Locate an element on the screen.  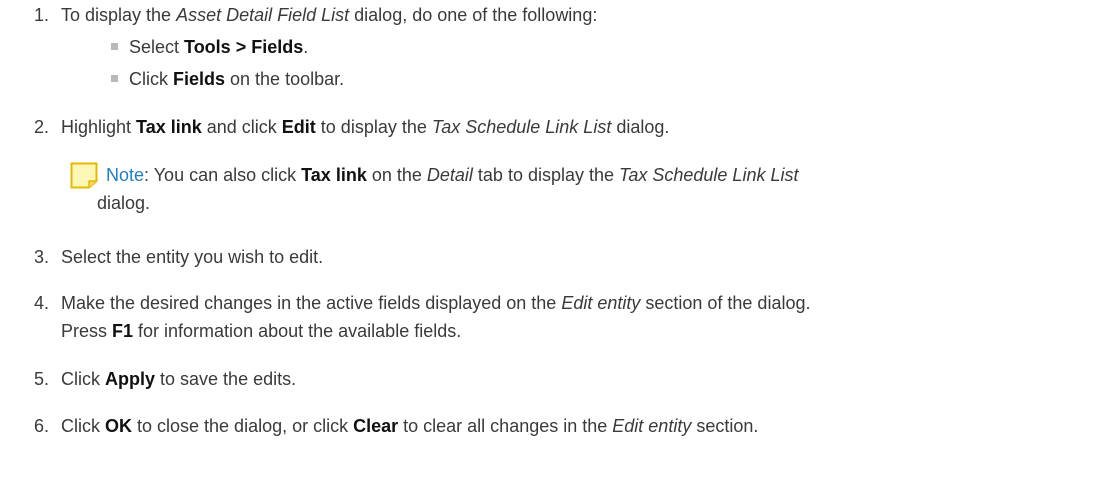
step-2-number: 2. is located at coordinates (42, 127).